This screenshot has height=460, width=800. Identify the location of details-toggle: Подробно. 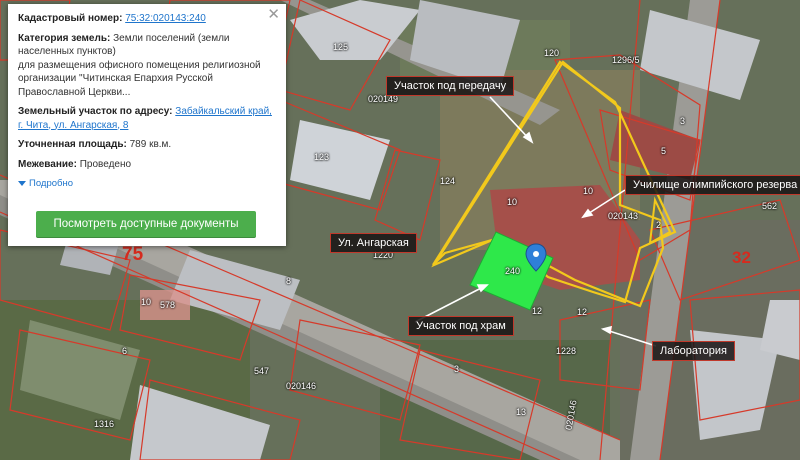
(45, 184).